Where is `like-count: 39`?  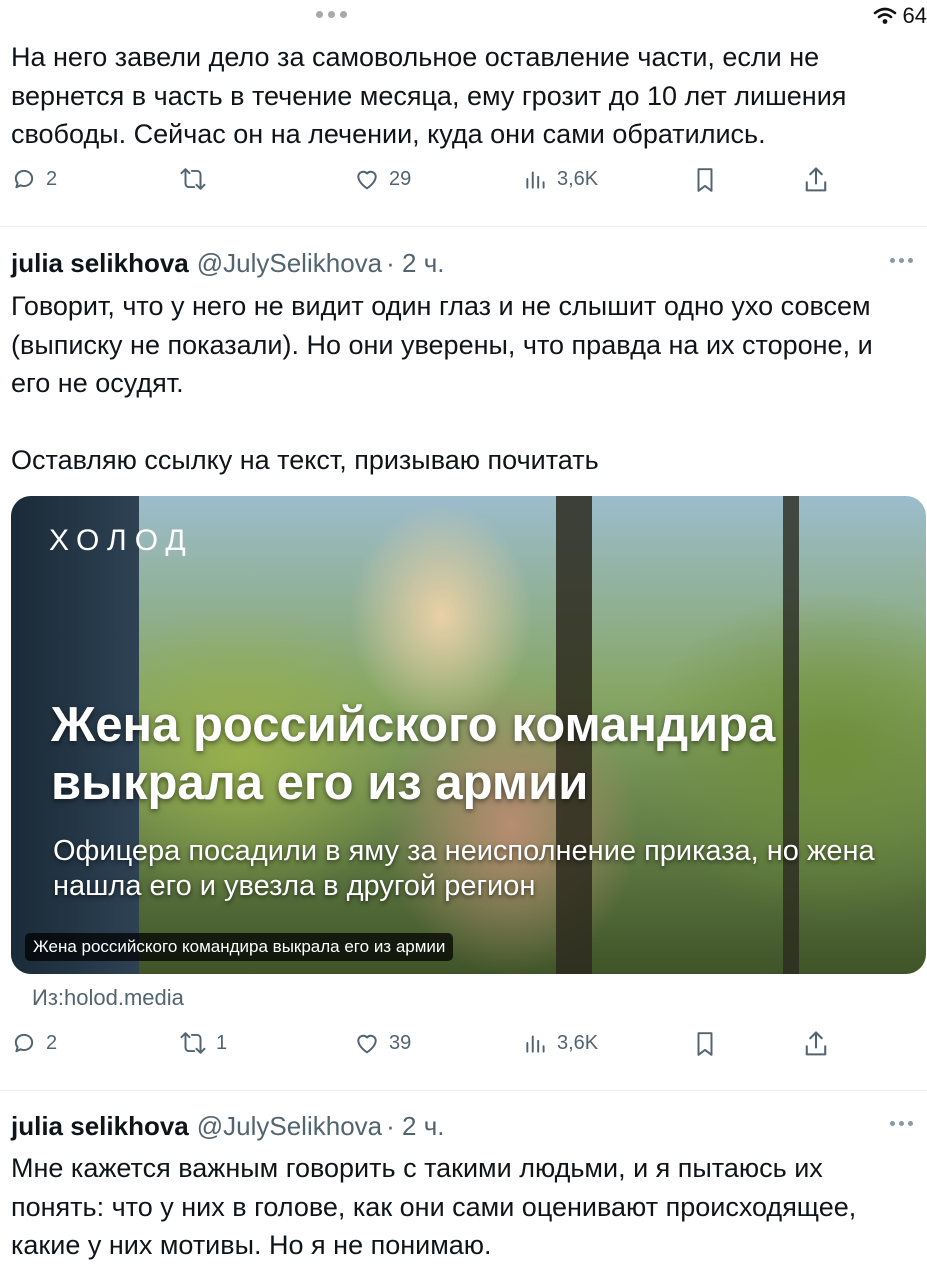
like-count: 39 is located at coordinates (400, 1042).